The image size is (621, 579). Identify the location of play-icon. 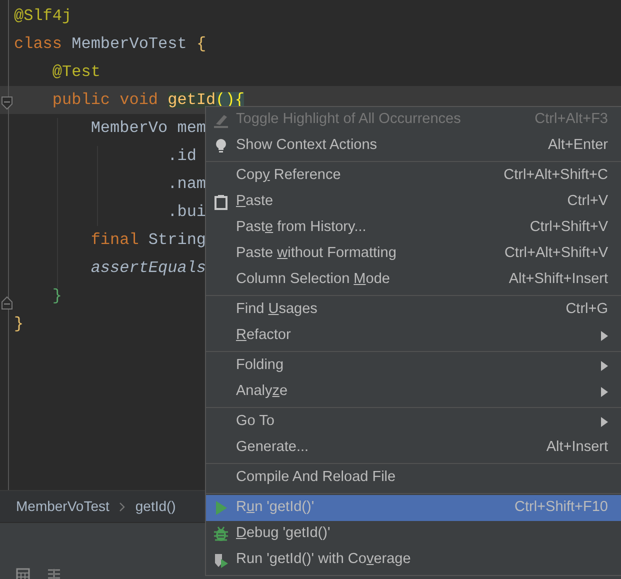
(221, 508).